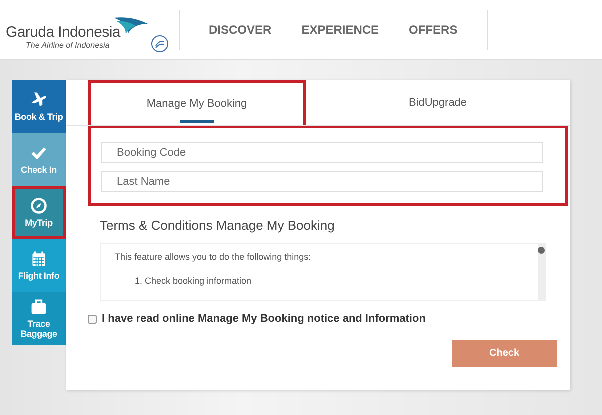  I want to click on airplane-icon, so click(39, 100).